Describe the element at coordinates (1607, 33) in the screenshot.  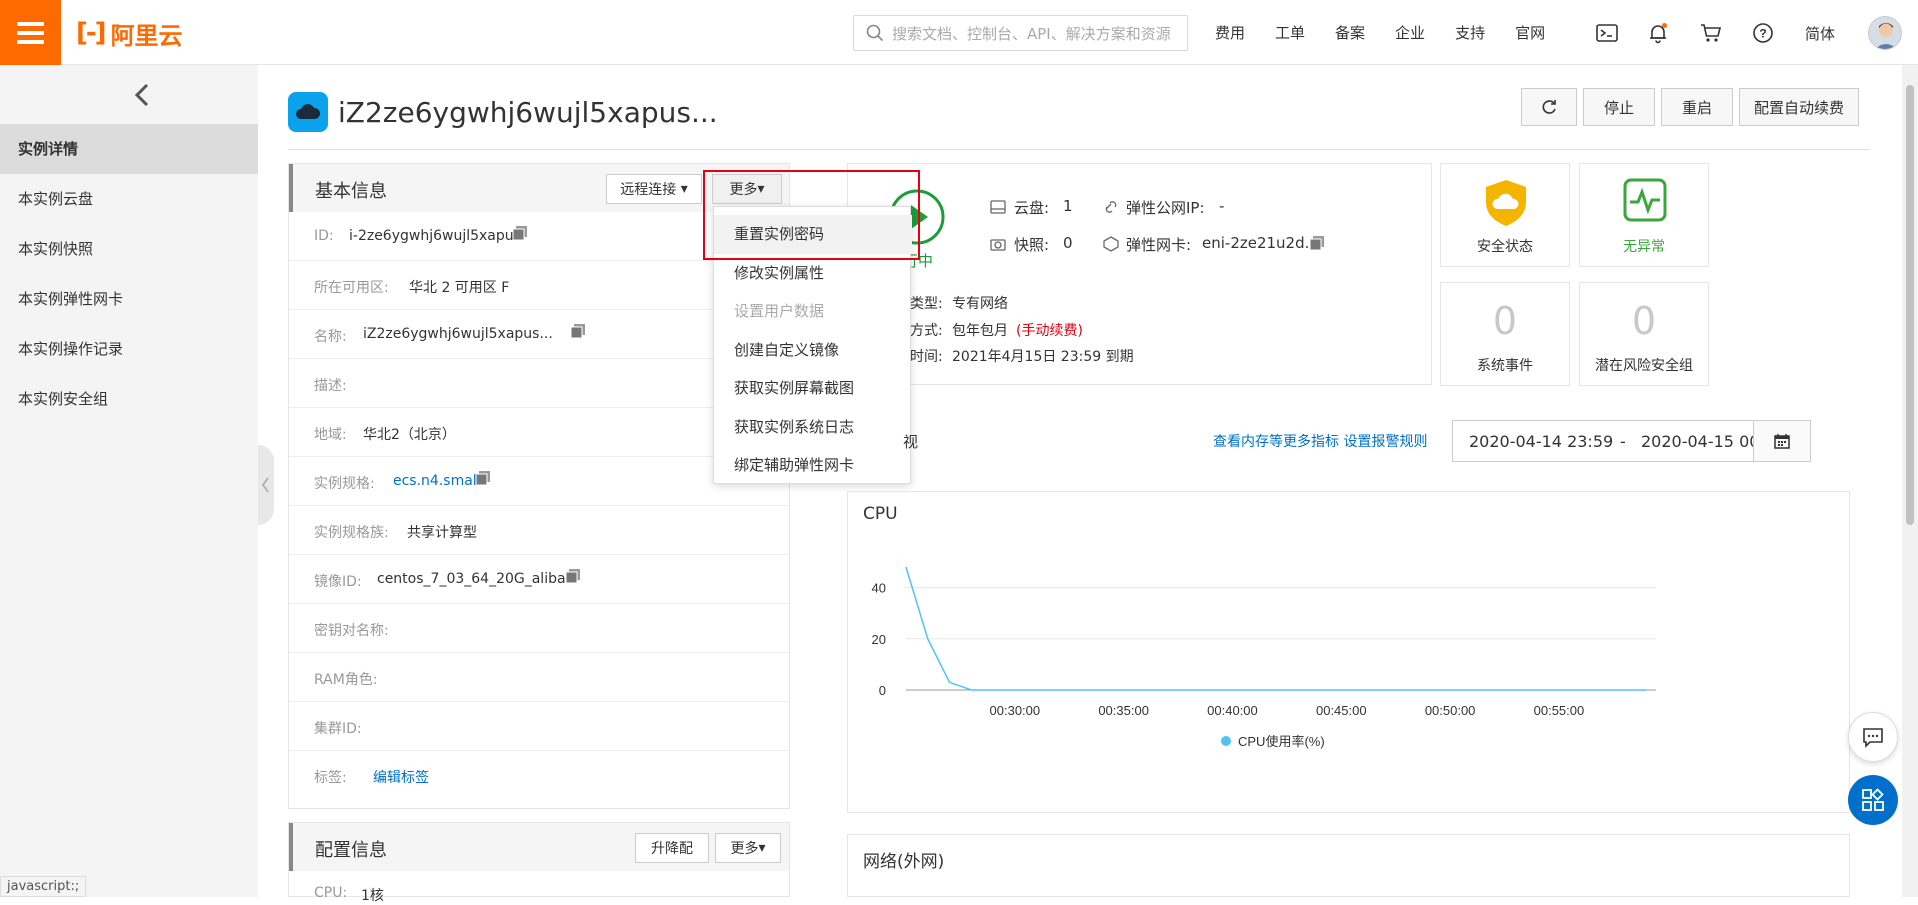
I see `terminal-icon` at that location.